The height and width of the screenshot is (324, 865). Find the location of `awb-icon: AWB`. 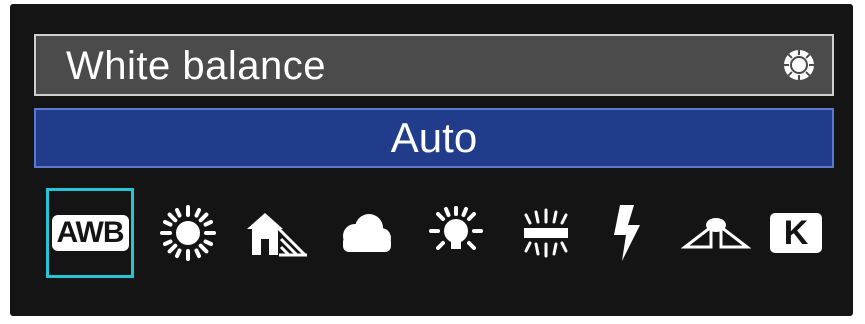

awb-icon: AWB is located at coordinates (90, 233).